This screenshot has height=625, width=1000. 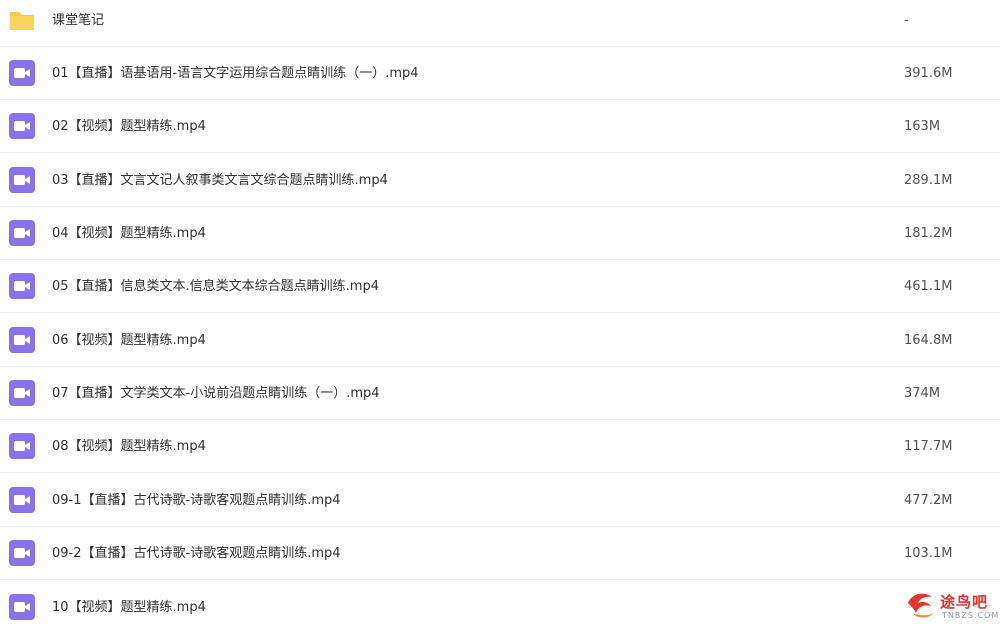 I want to click on file-size: 103.1M, so click(x=928, y=553).